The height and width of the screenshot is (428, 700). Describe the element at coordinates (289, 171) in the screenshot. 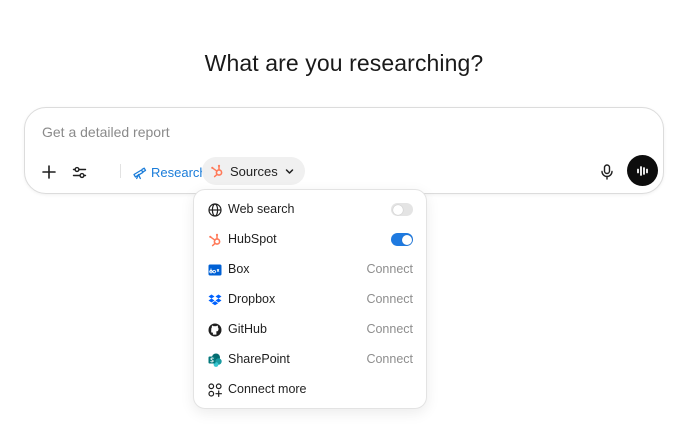

I see `chevron-down-icon` at that location.